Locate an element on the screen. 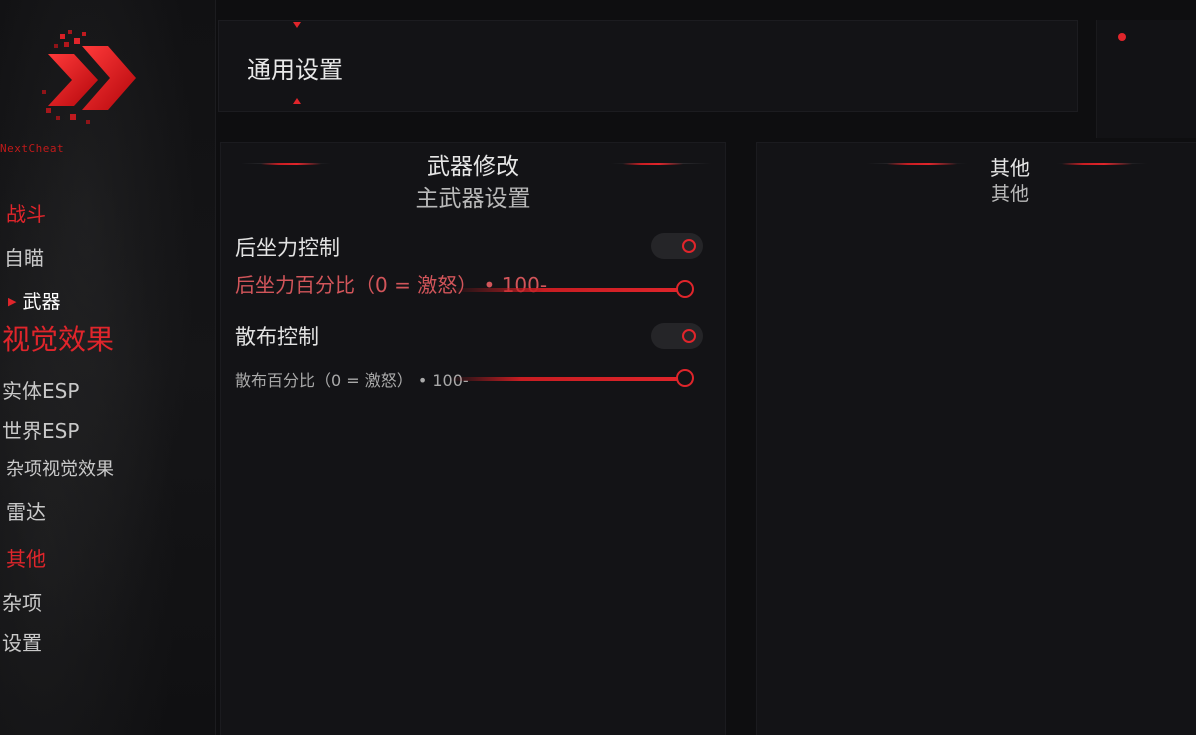 The image size is (1196, 735). nav-section-visuals: 视觉效果 is located at coordinates (58, 338).